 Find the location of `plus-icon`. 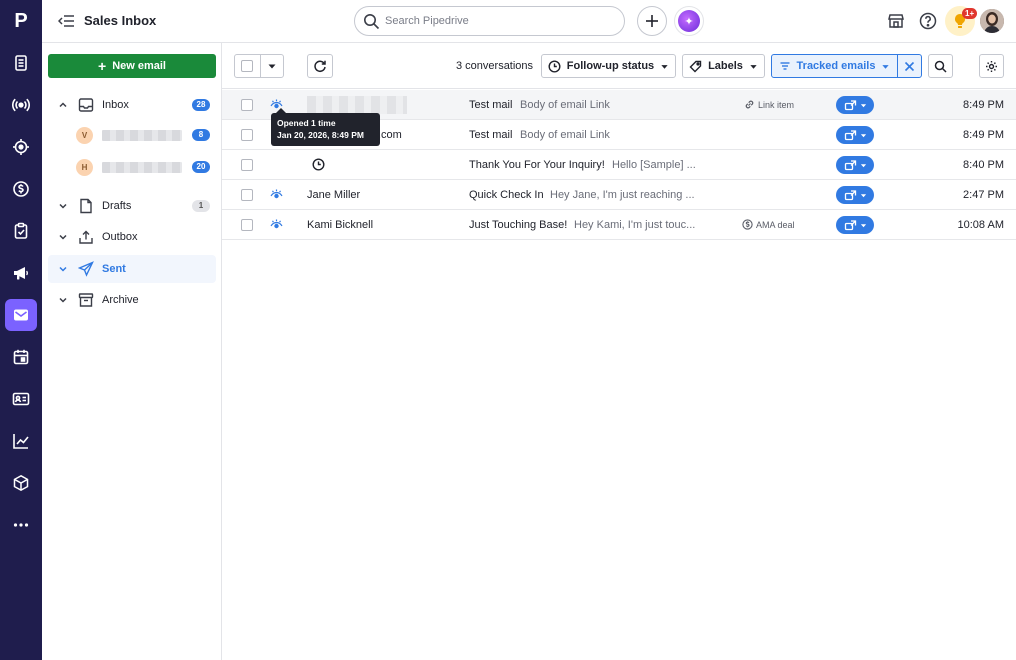

plus-icon is located at coordinates (652, 21).